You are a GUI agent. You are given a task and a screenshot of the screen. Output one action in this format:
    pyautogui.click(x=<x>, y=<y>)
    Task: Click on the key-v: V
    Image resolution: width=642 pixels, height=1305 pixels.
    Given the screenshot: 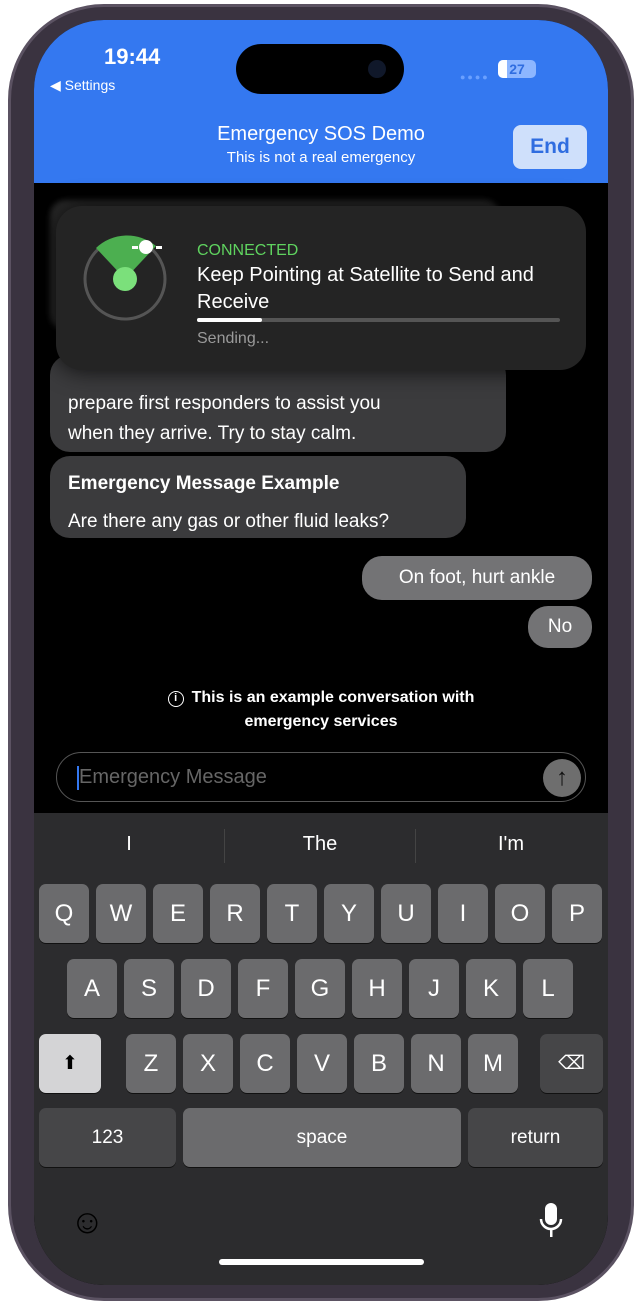 What is the action you would take?
    pyautogui.click(x=322, y=1063)
    